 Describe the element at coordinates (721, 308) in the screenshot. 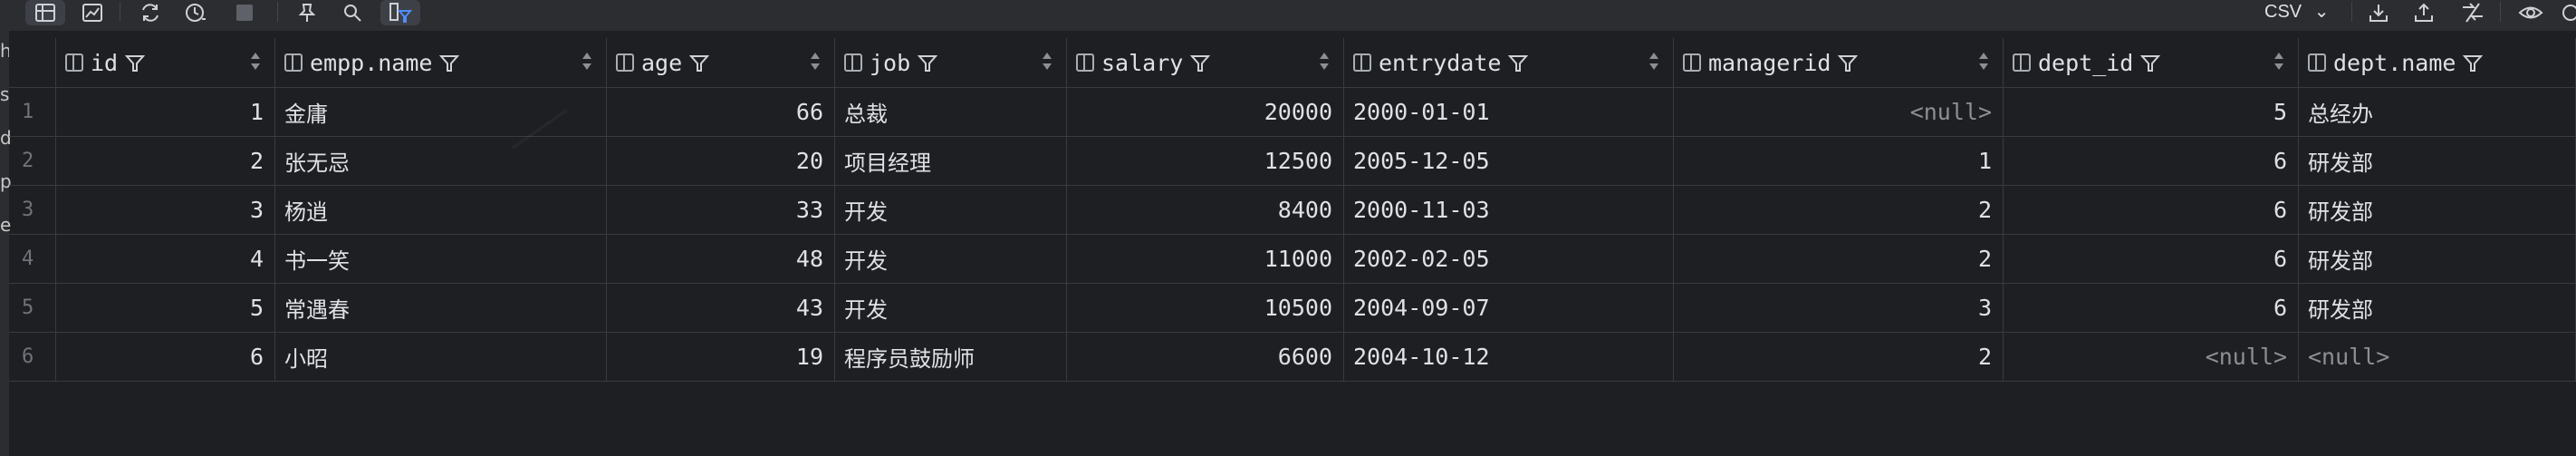

I see `cell-age: 43` at that location.